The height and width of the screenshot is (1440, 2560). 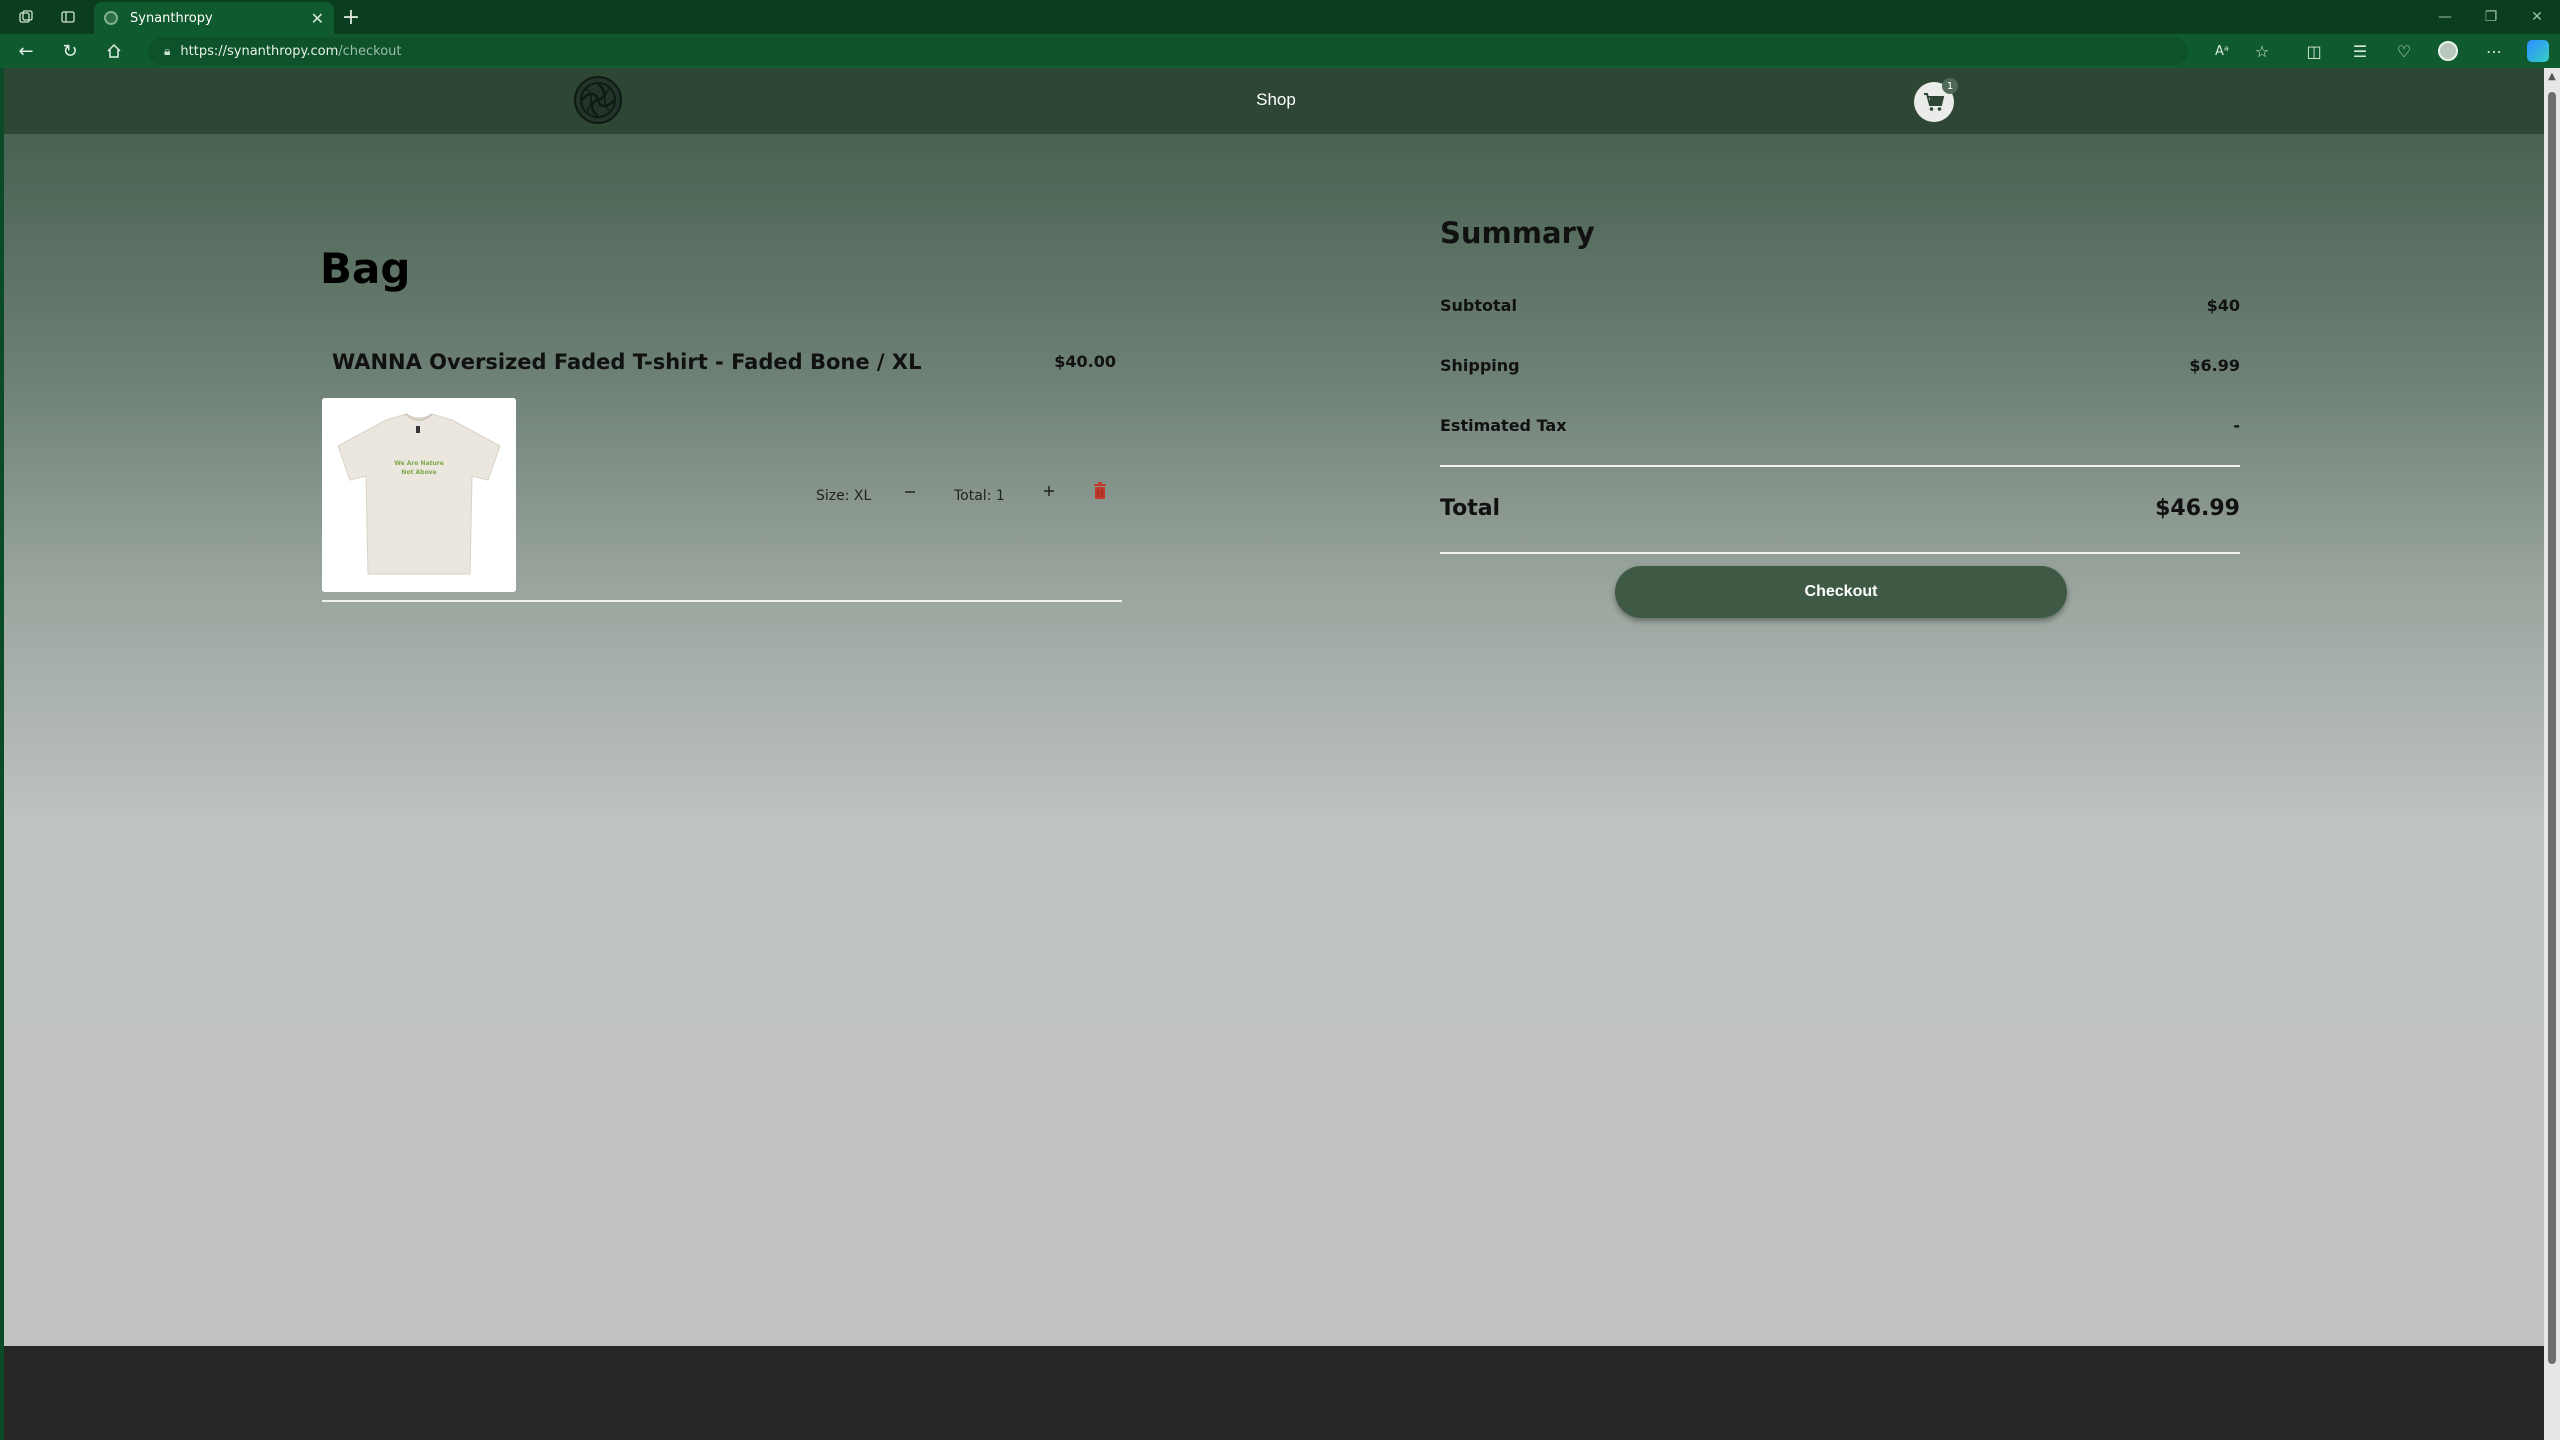 I want to click on more-options-icon: ⋯, so click(x=2494, y=51).